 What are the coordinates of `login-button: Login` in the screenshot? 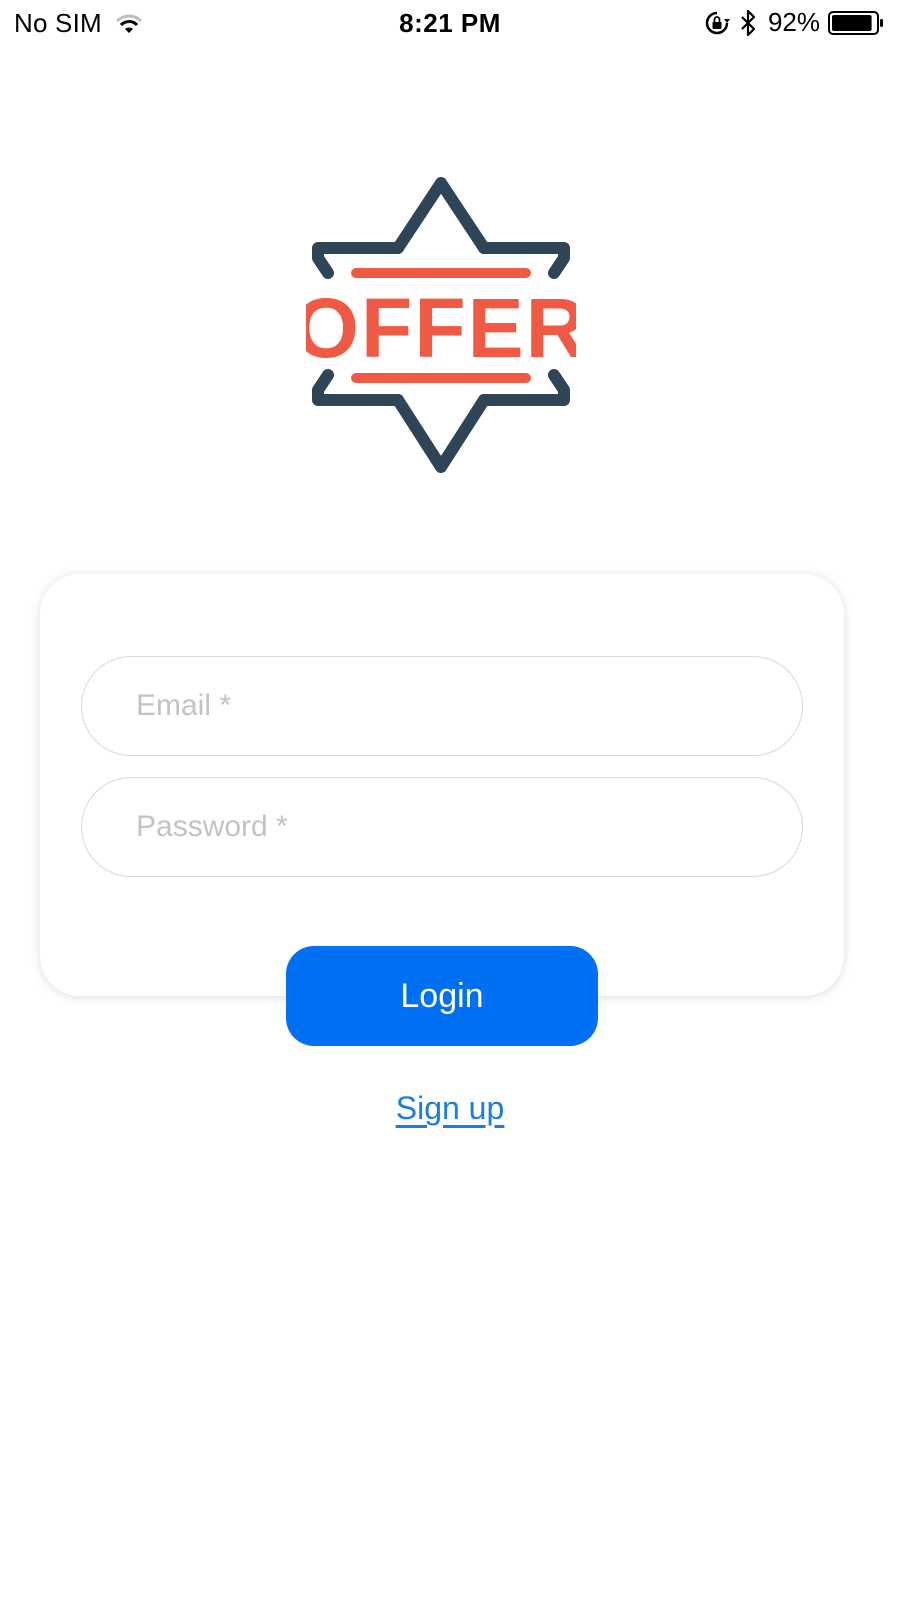 It's located at (442, 996).